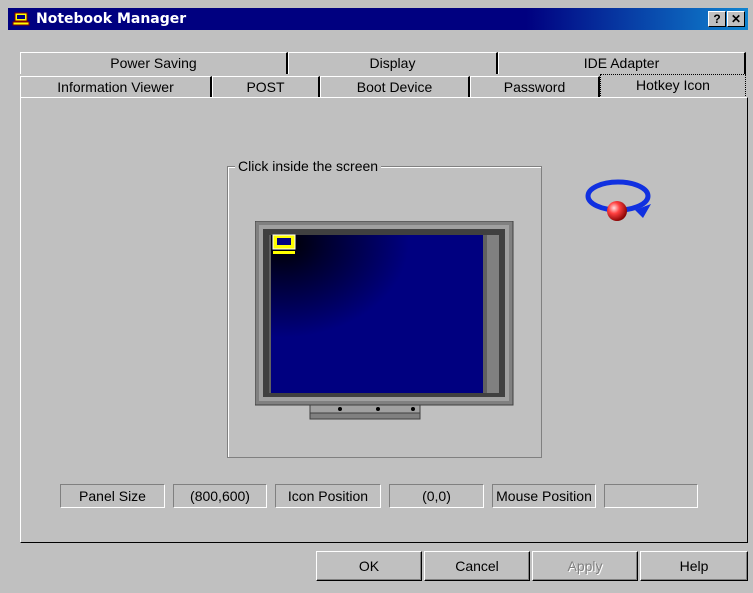  I want to click on tab-ide-adapter: IDE Adapter, so click(622, 63).